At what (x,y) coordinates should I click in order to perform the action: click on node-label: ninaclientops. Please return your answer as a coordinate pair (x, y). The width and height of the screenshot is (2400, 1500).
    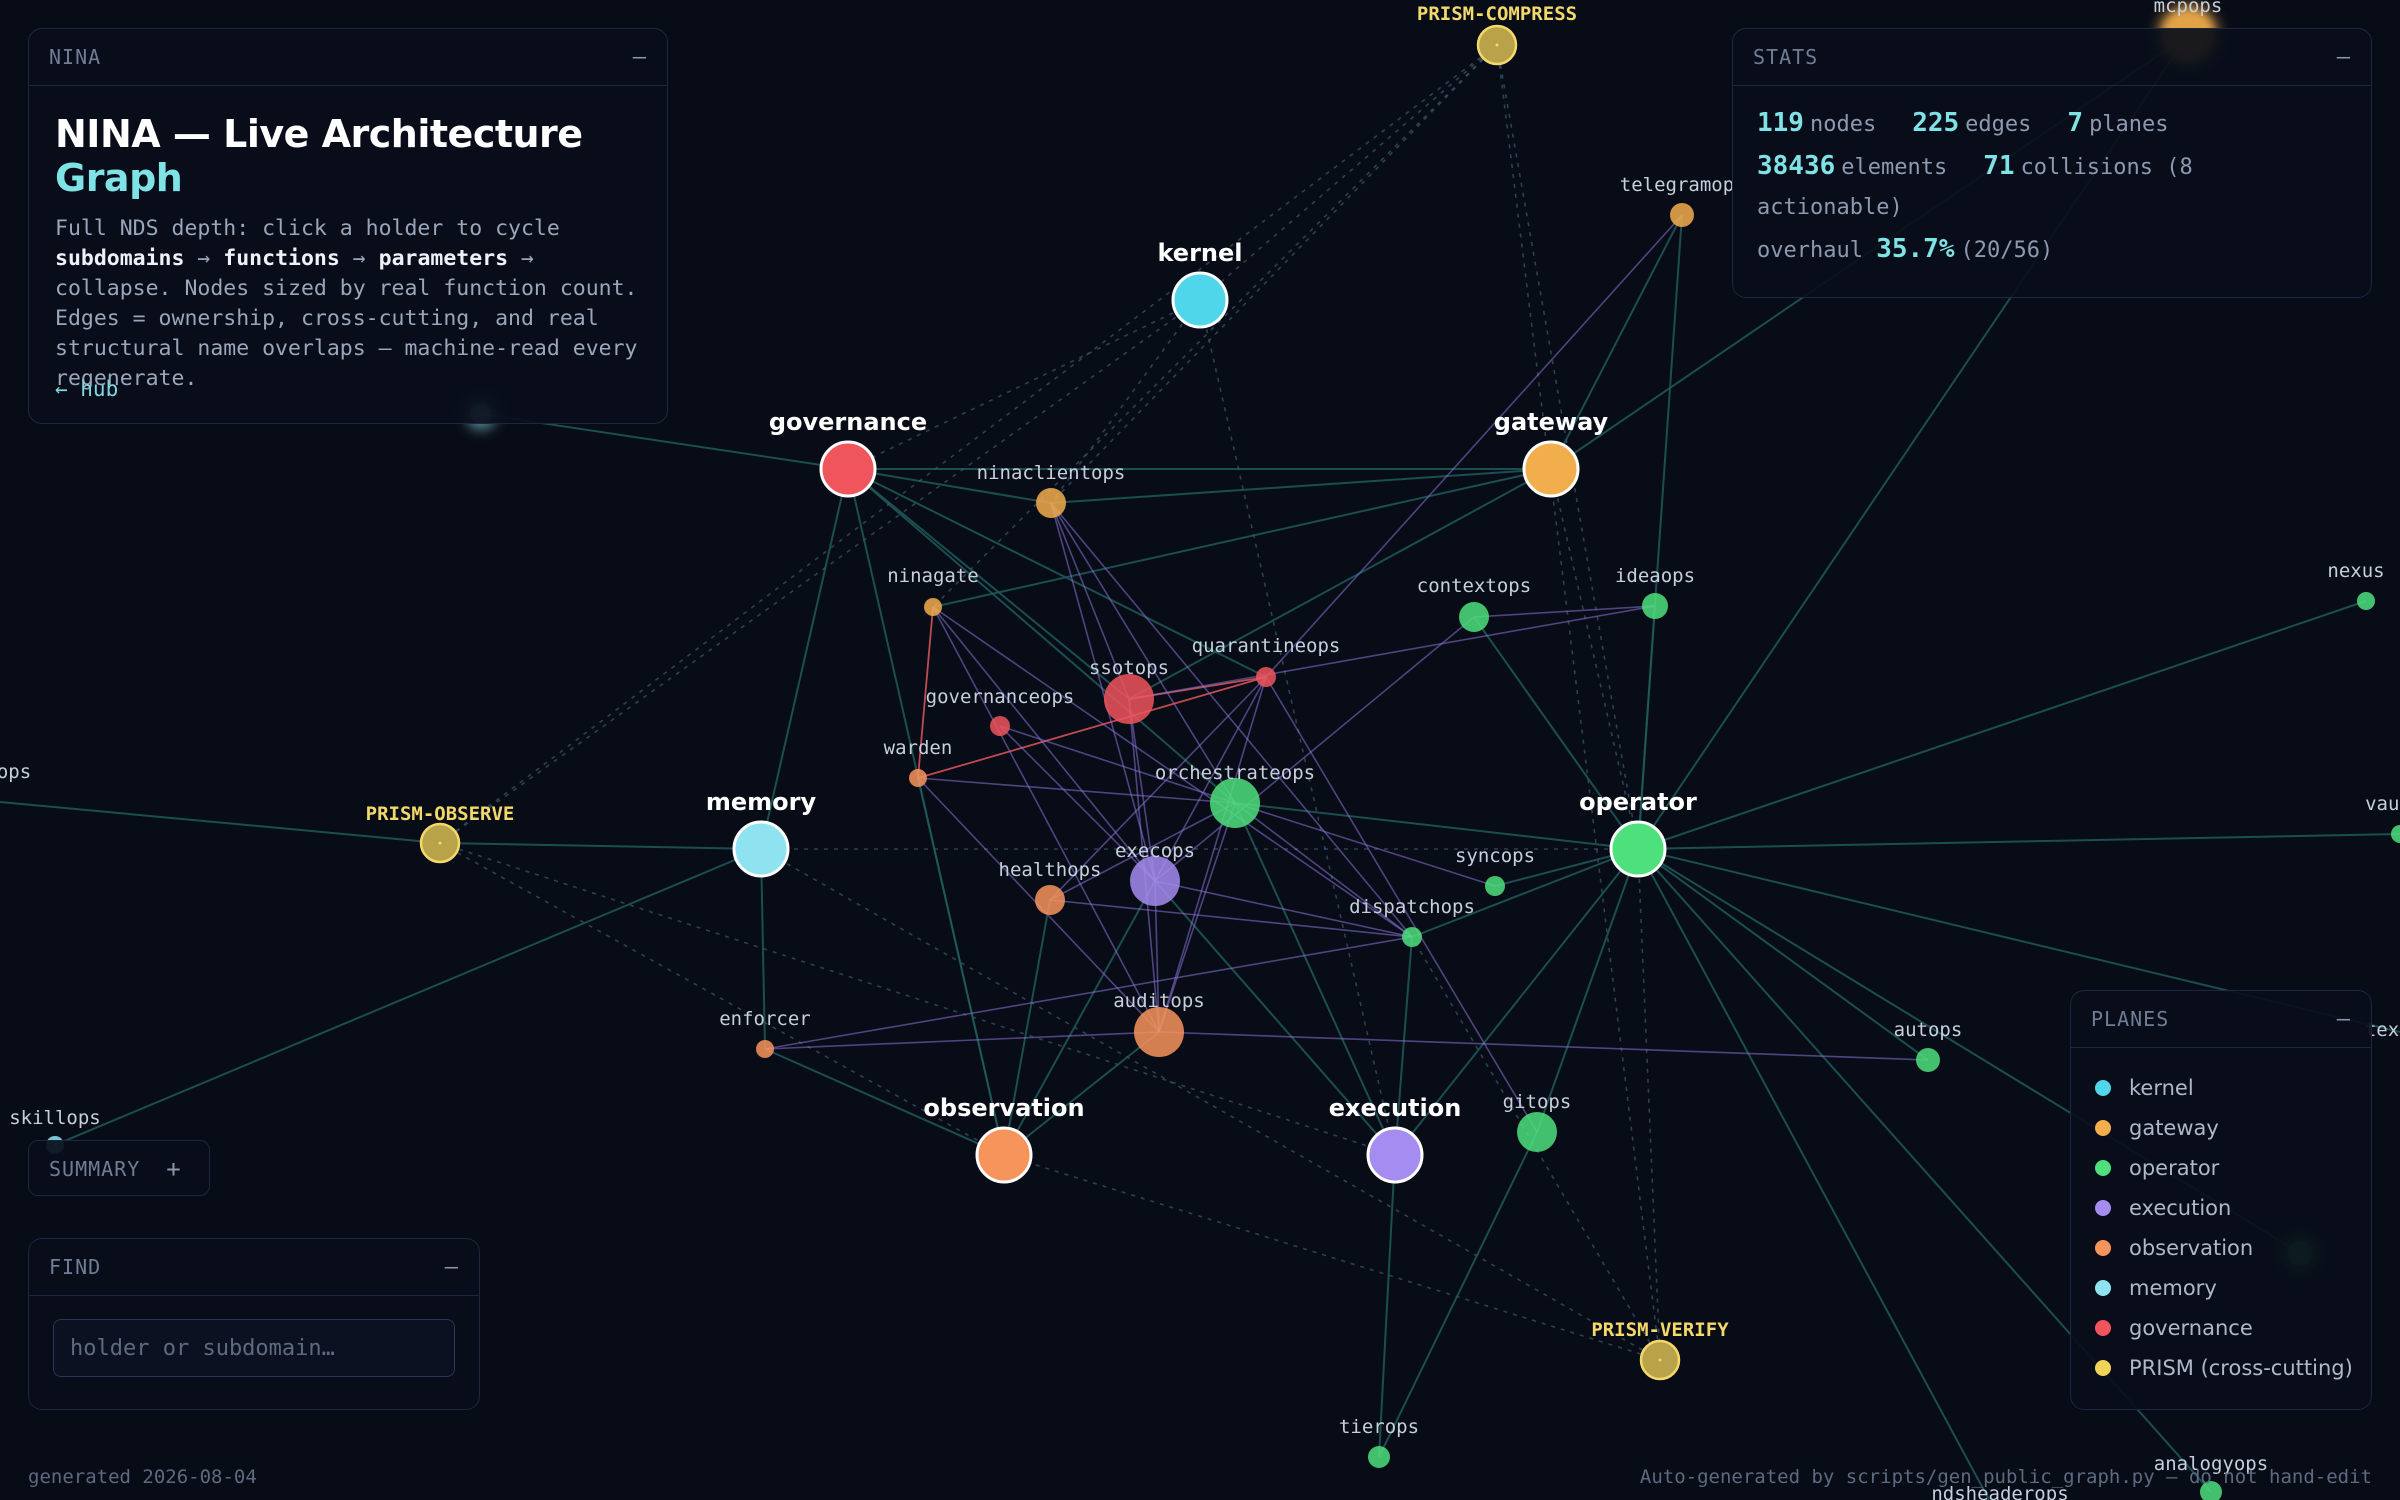
    Looking at the image, I should click on (1051, 473).